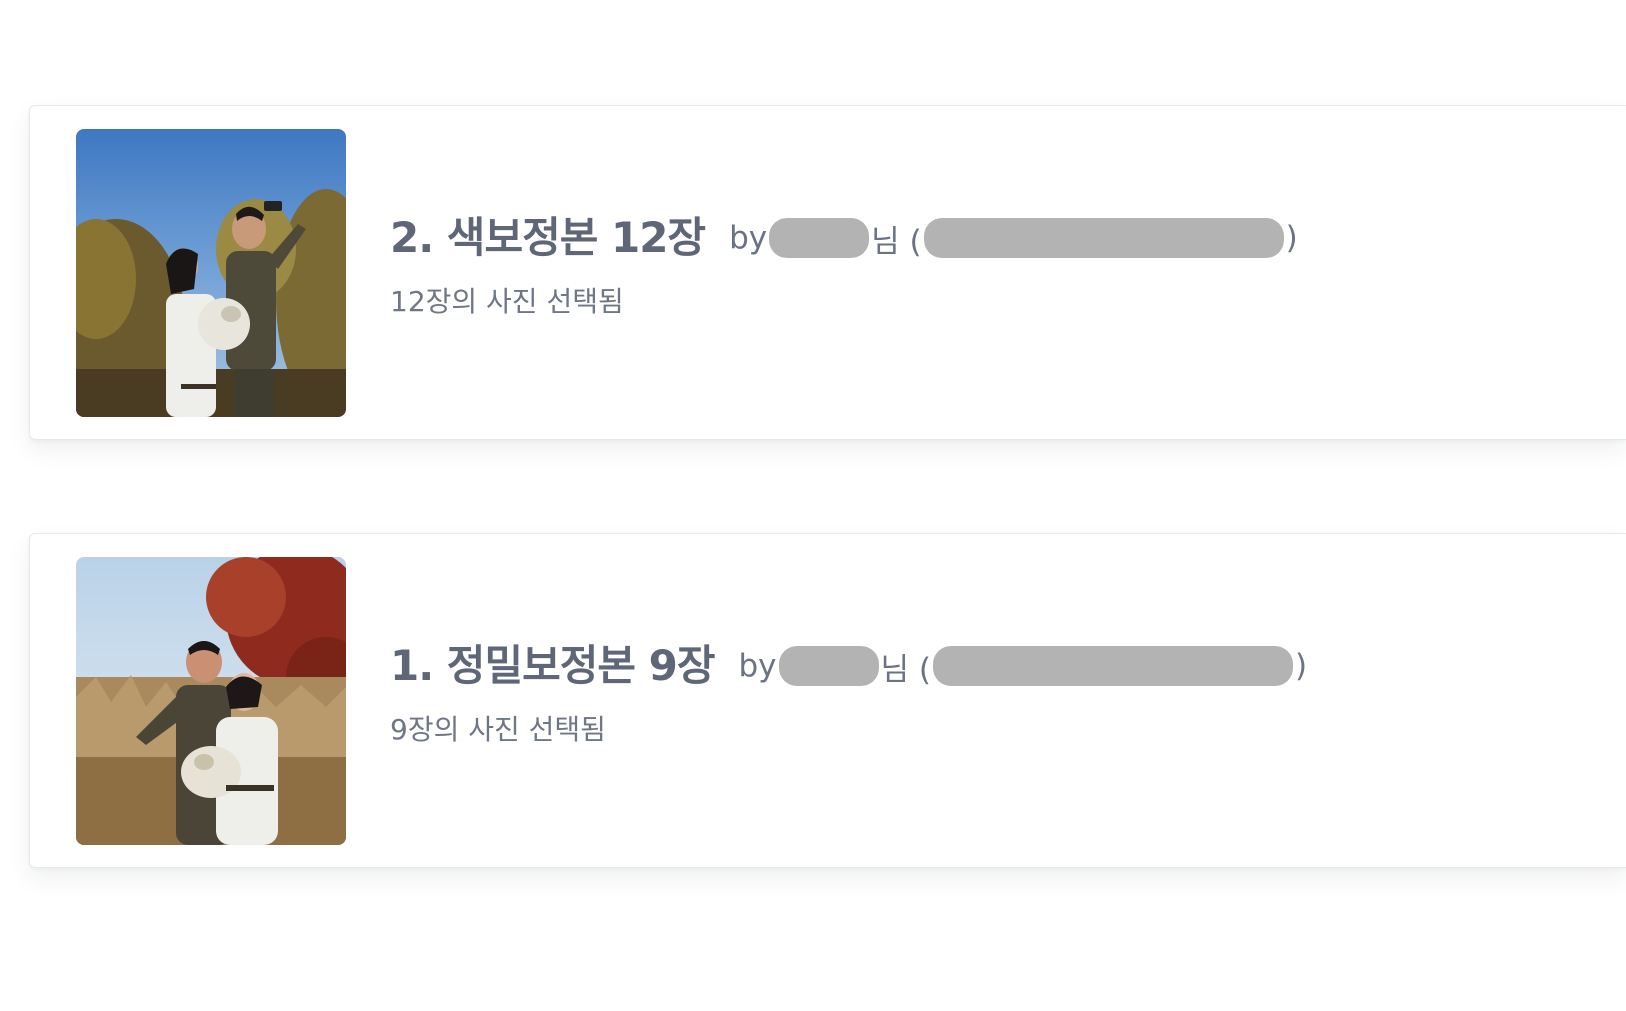 The width and height of the screenshot is (1626, 1011). What do you see at coordinates (548, 234) in the screenshot?
I see `entry-title: 2. 색보정본 12장` at bounding box center [548, 234].